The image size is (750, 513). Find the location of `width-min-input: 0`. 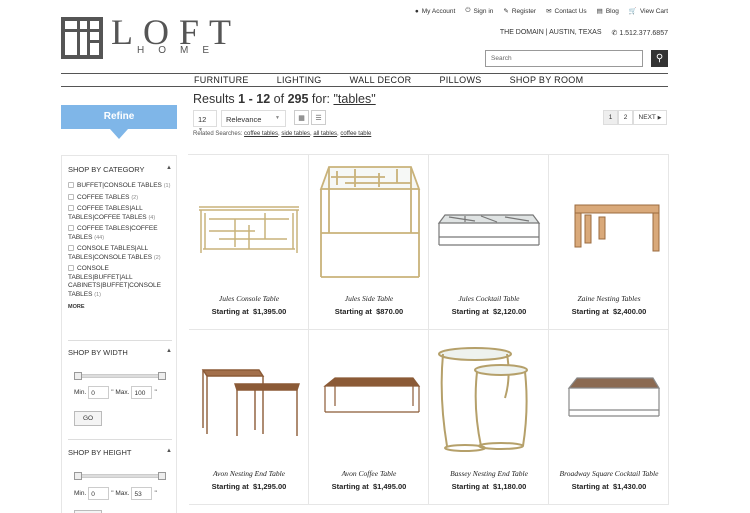

width-min-input: 0 is located at coordinates (99, 392).